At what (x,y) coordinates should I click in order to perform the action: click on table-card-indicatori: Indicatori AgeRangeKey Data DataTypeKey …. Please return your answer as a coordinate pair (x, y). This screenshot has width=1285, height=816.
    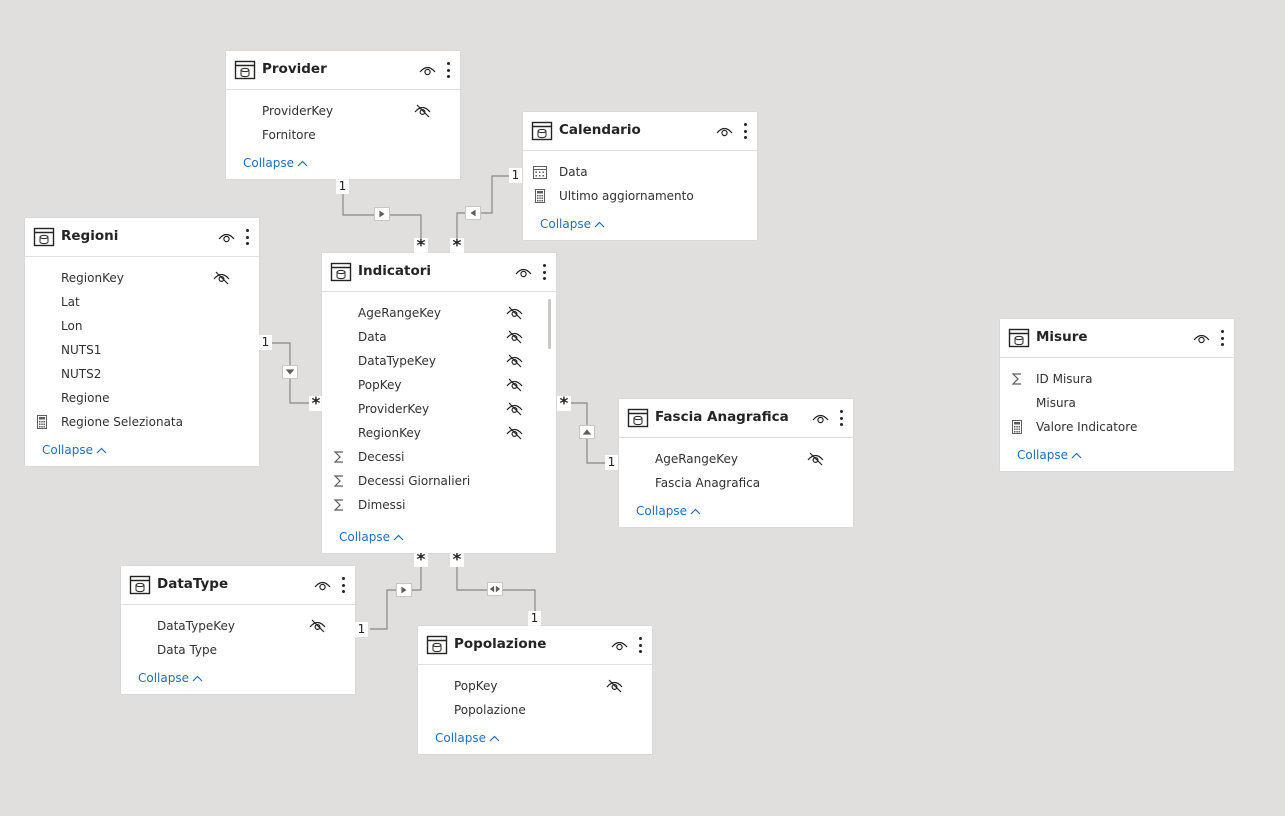
    Looking at the image, I should click on (439, 403).